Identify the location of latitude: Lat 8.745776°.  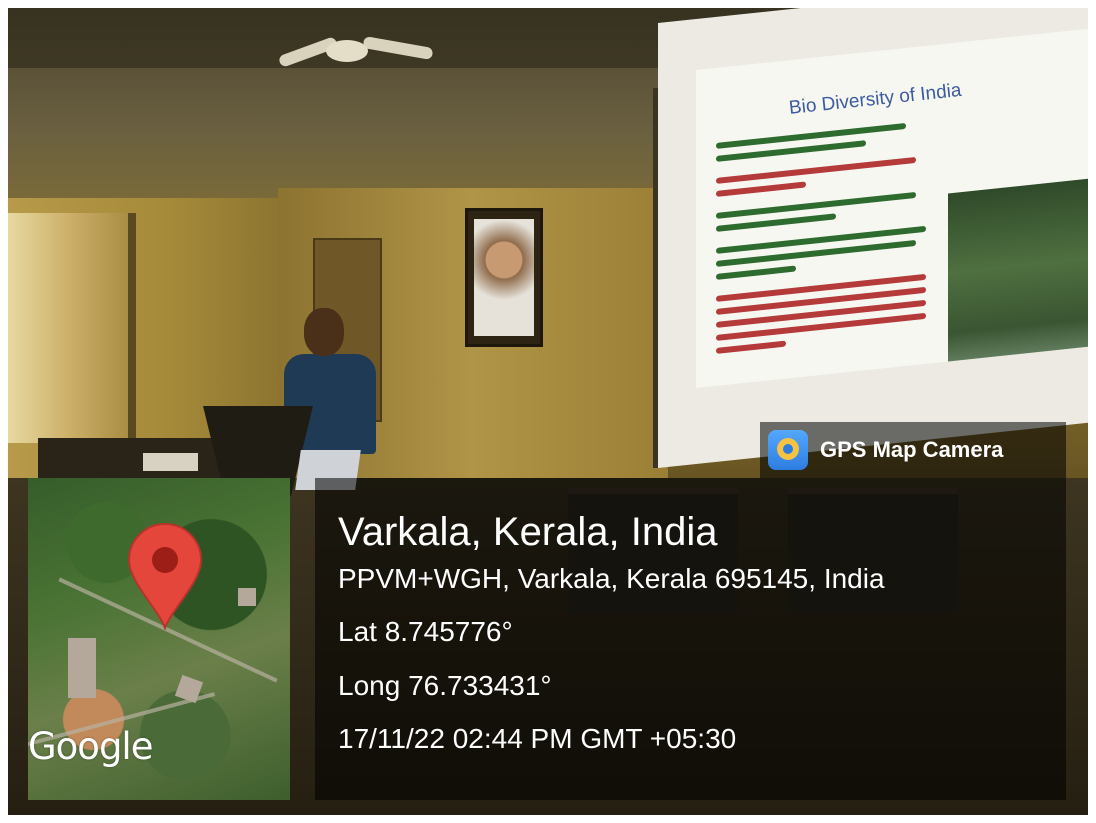
(425, 631).